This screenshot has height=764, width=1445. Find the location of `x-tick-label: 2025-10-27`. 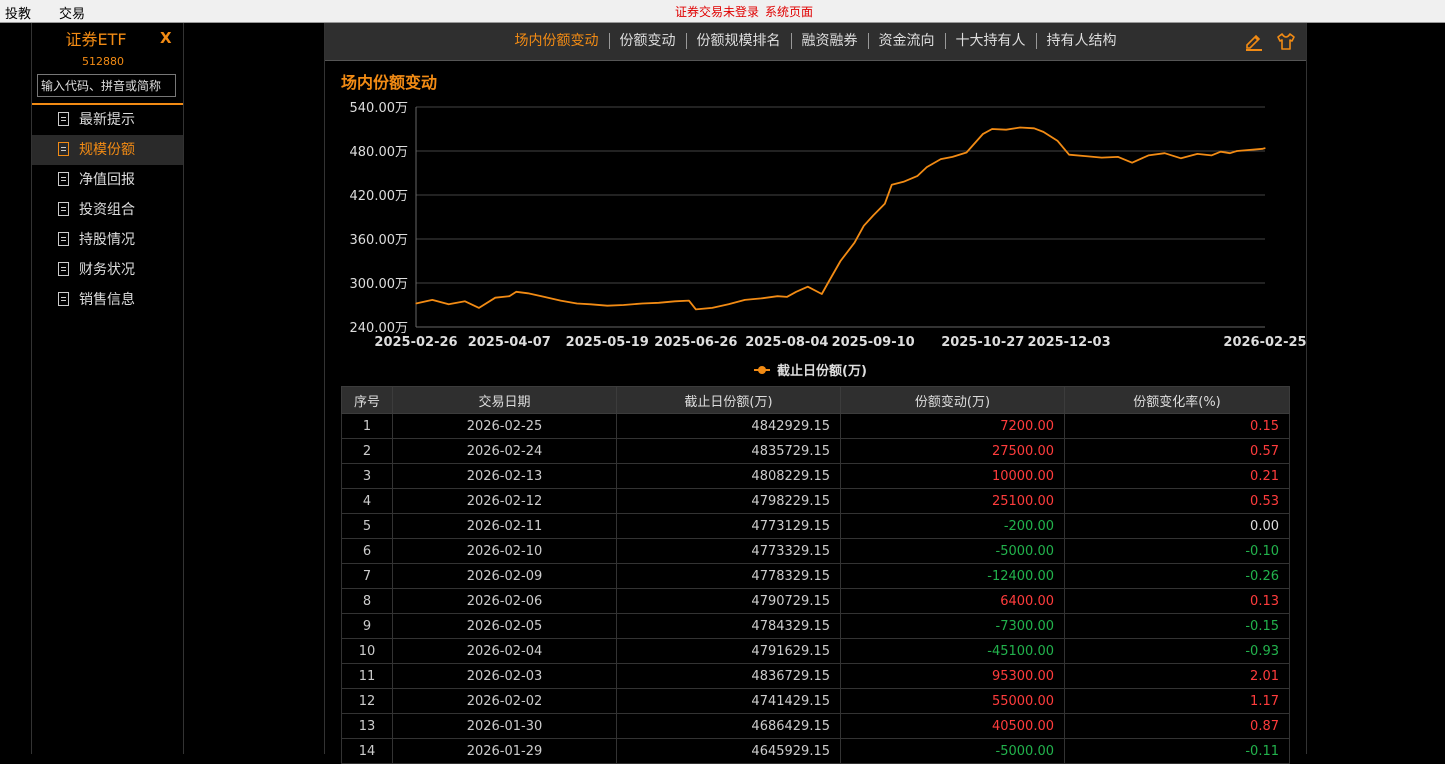

x-tick-label: 2025-10-27 is located at coordinates (982, 342).